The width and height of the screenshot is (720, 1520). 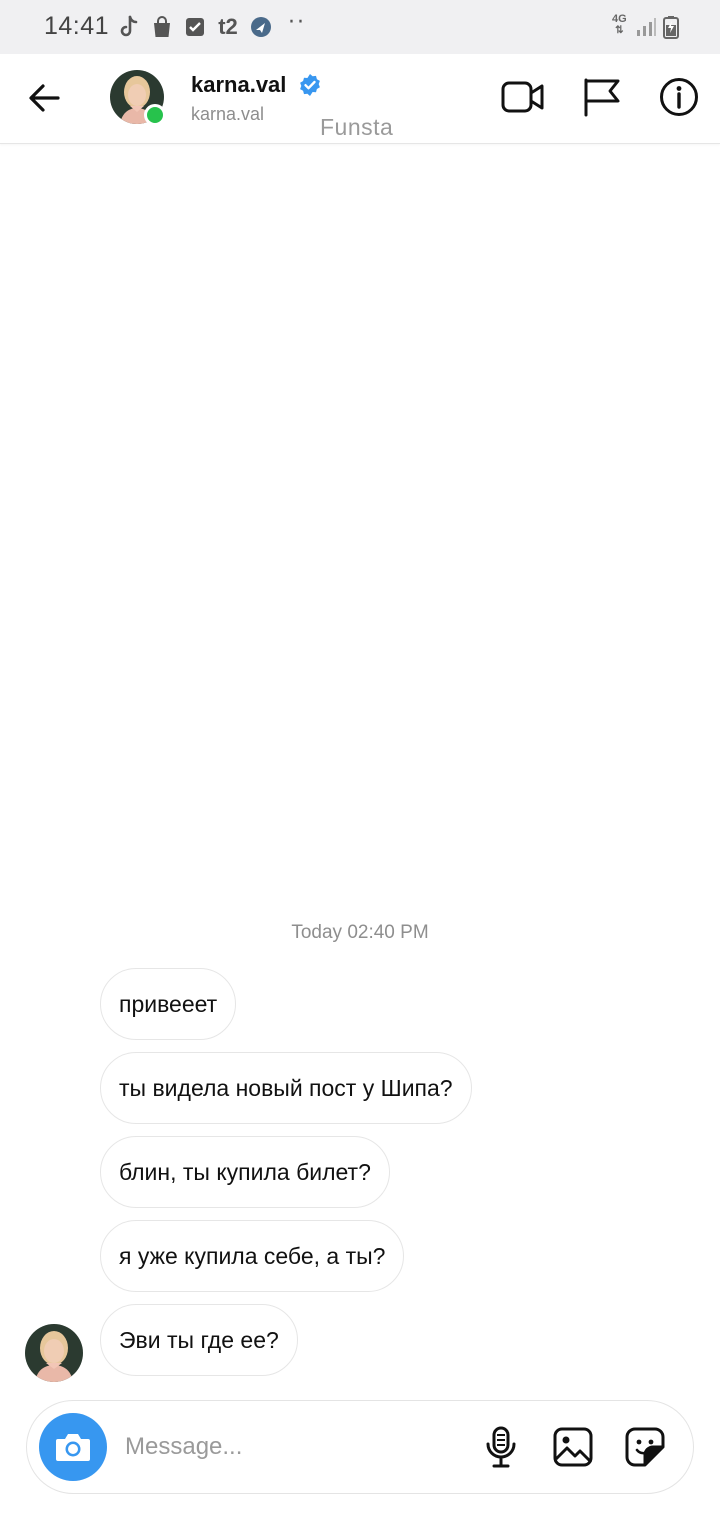 I want to click on sticker-icon, so click(x=645, y=1447).